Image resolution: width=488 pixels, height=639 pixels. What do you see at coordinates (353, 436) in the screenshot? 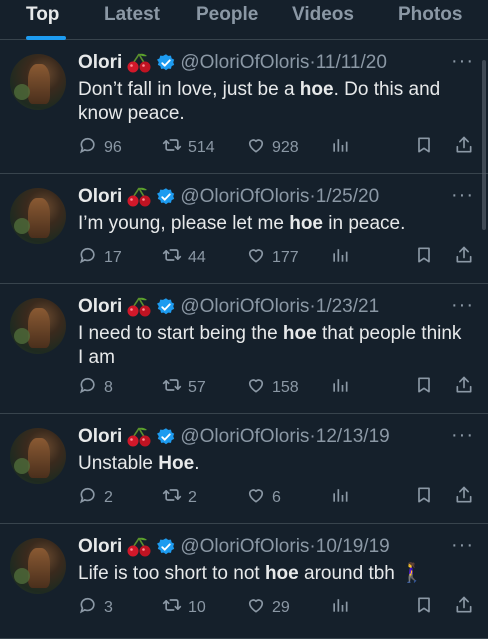
I see `tweet-date: 12/13/19` at bounding box center [353, 436].